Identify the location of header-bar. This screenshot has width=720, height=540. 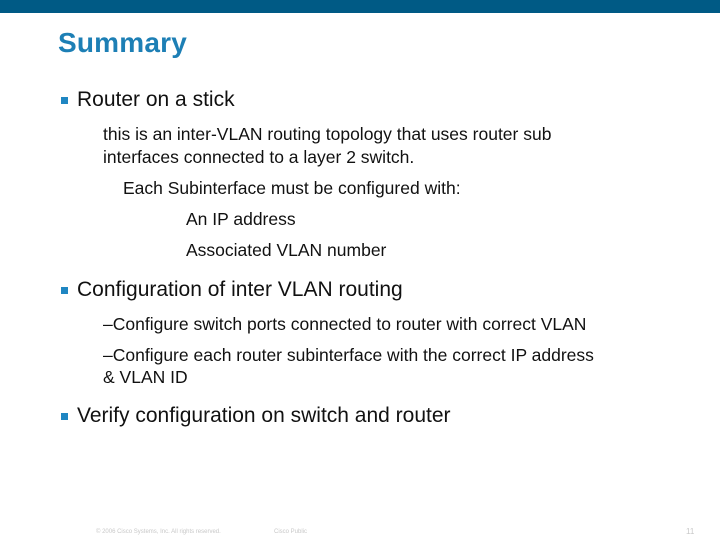
(360, 6).